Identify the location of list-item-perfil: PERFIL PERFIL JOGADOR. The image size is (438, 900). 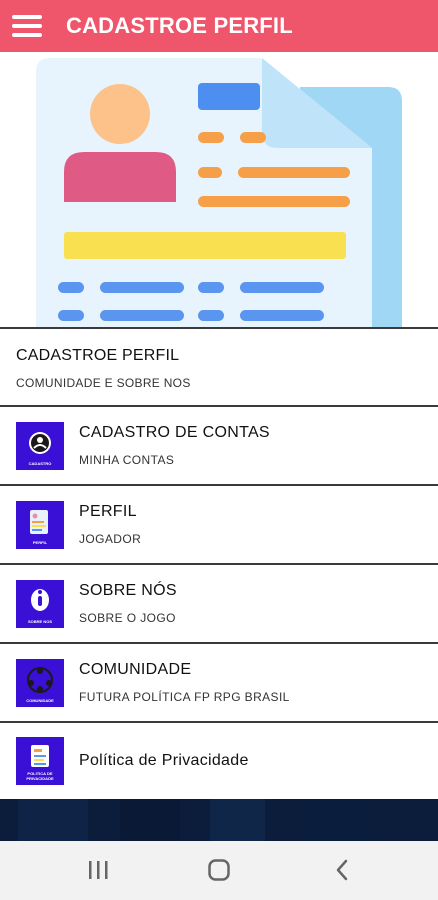
(219, 525).